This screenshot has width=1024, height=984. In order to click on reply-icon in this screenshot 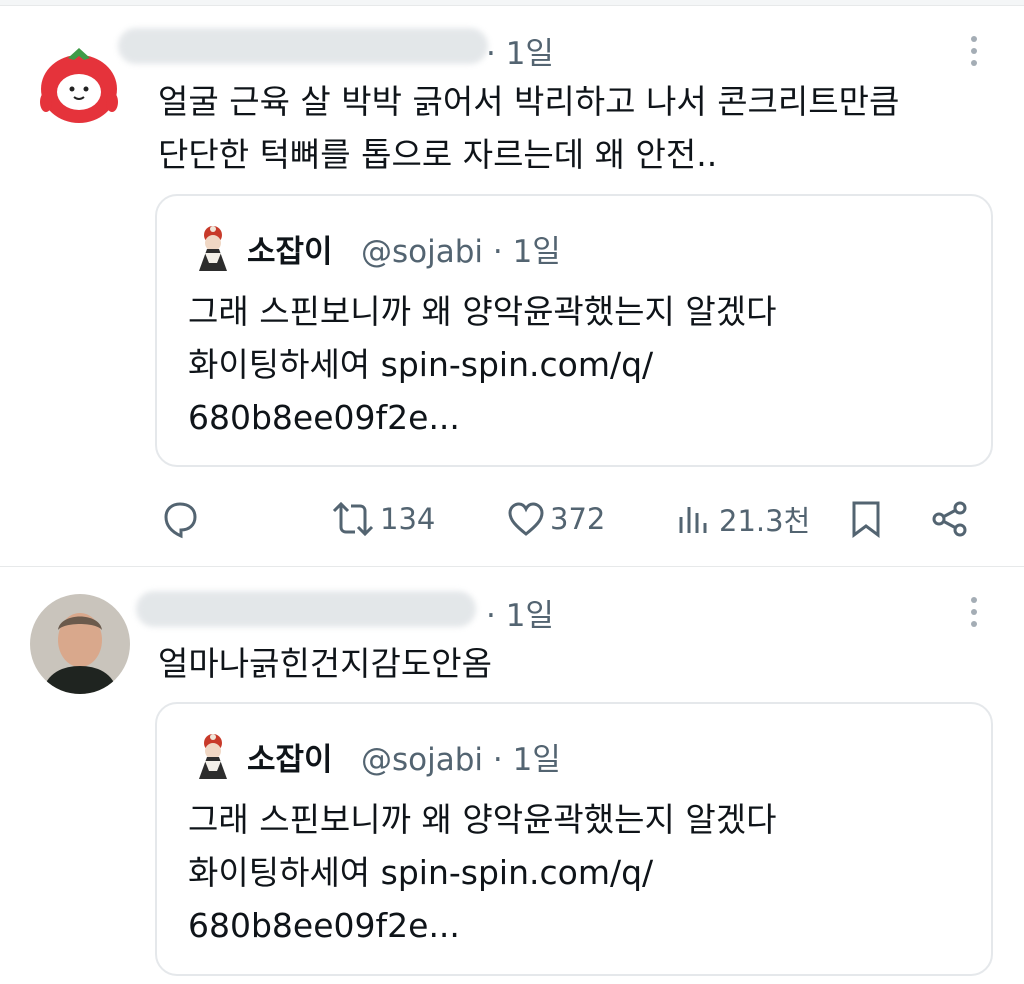, I will do `click(180, 520)`.